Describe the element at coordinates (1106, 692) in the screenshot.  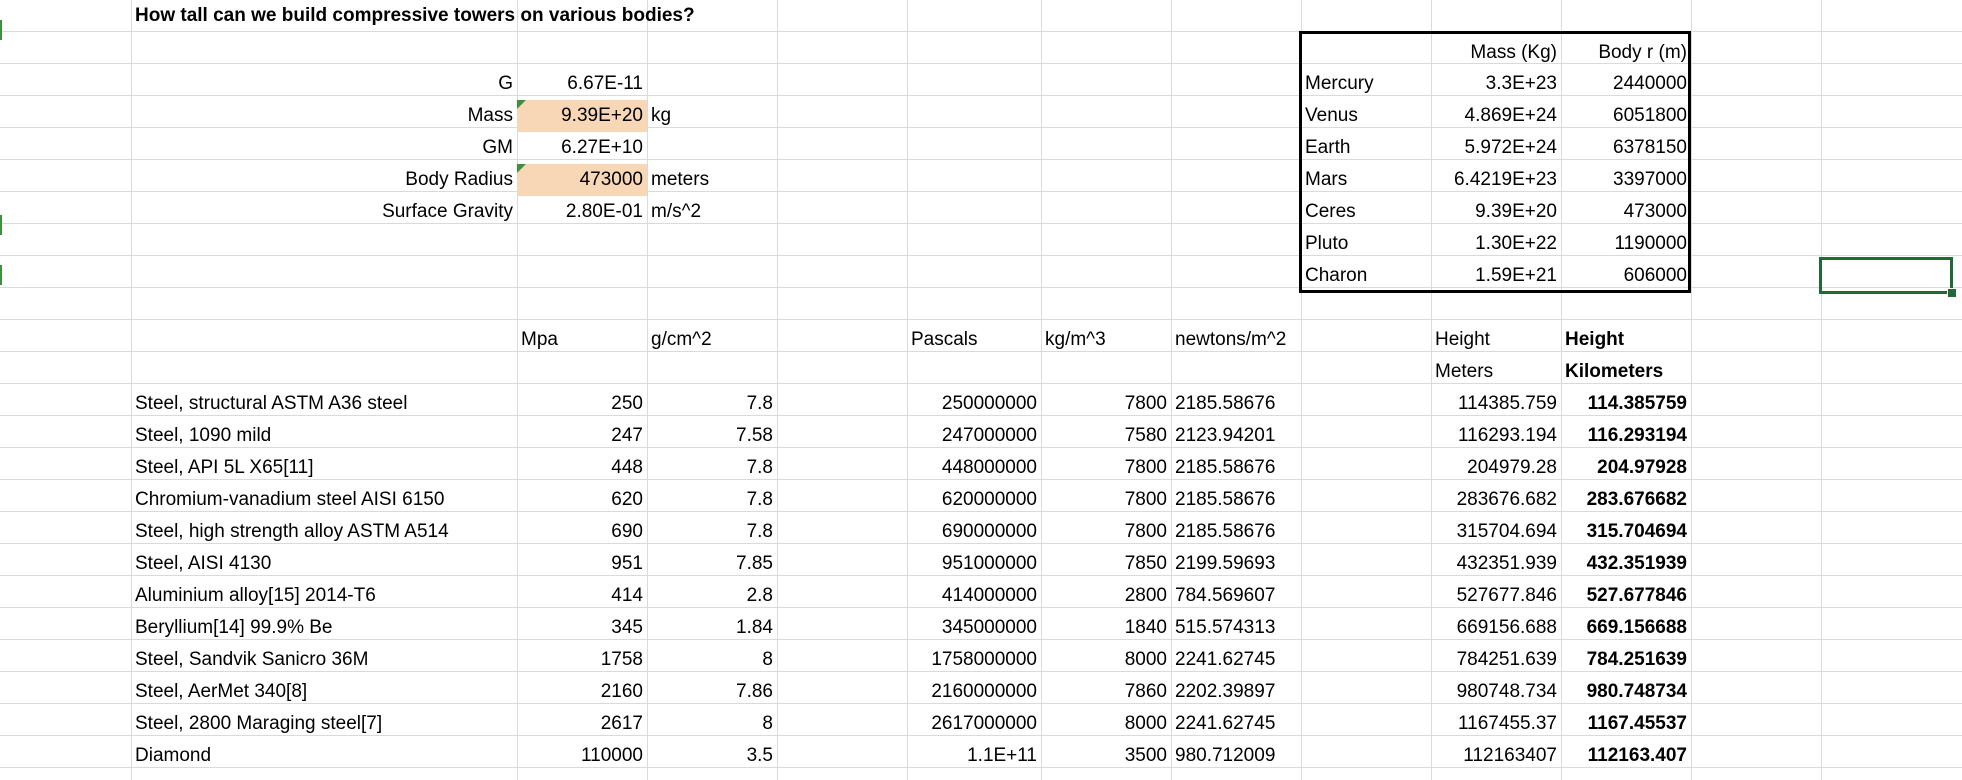
I see `material-kgm3: 7860` at that location.